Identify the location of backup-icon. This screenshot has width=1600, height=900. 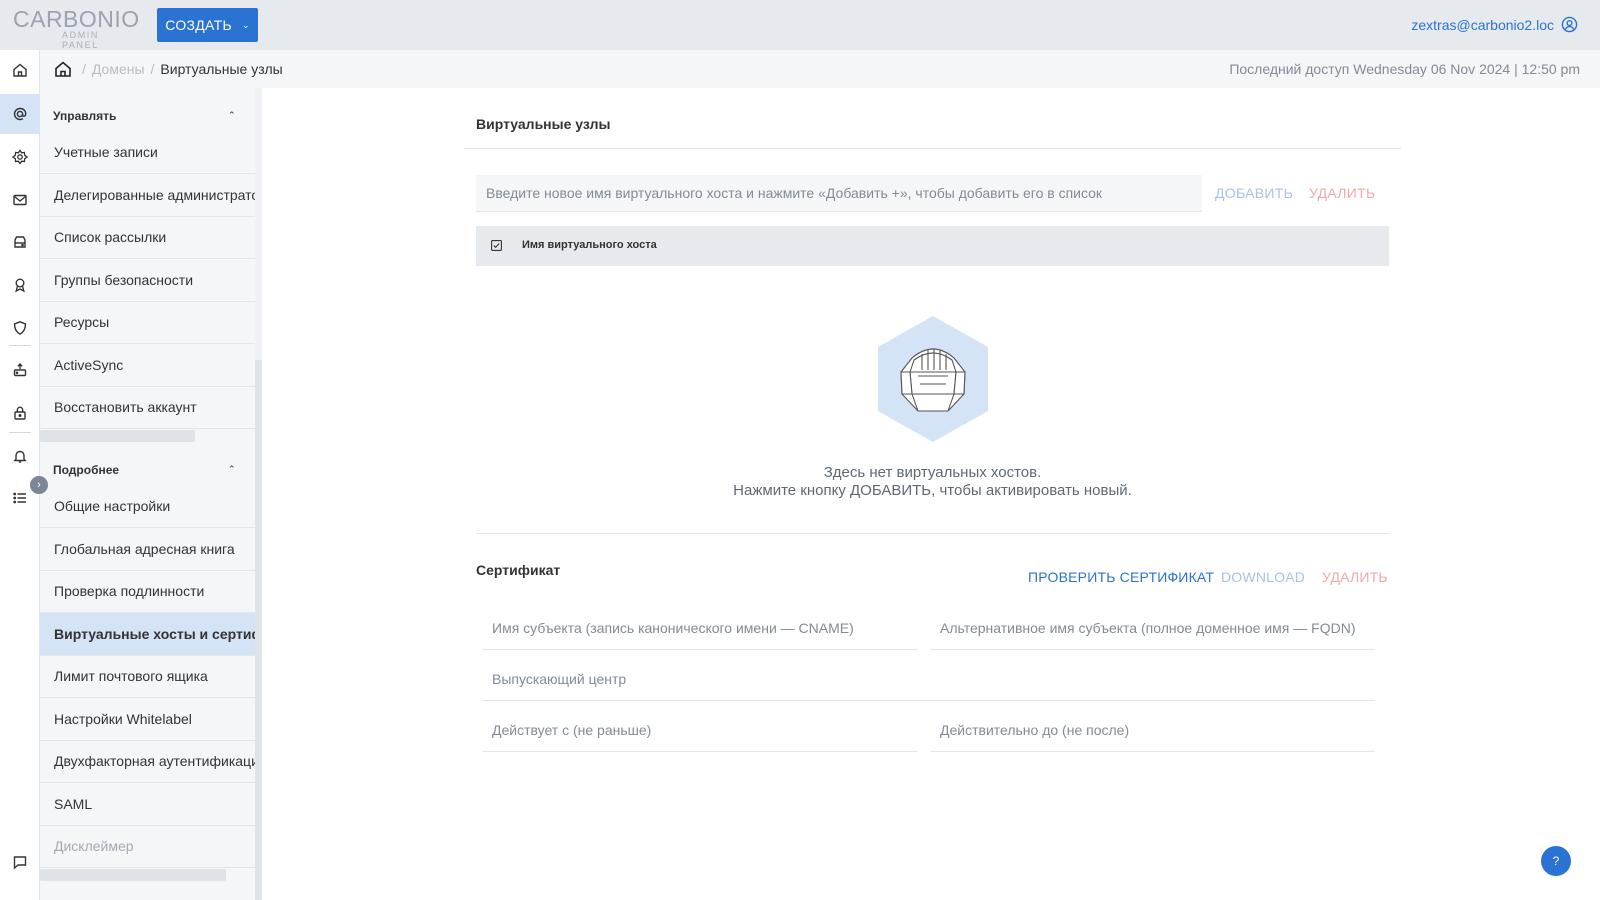
(20, 369).